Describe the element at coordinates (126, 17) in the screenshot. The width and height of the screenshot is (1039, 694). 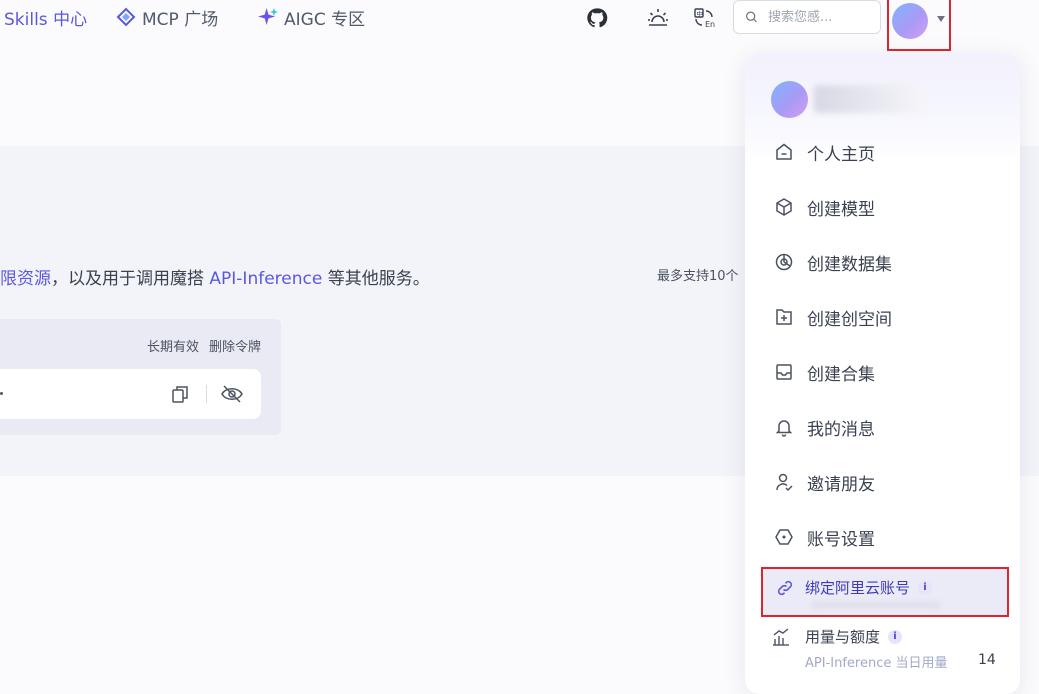
I see `mcp-icon` at that location.